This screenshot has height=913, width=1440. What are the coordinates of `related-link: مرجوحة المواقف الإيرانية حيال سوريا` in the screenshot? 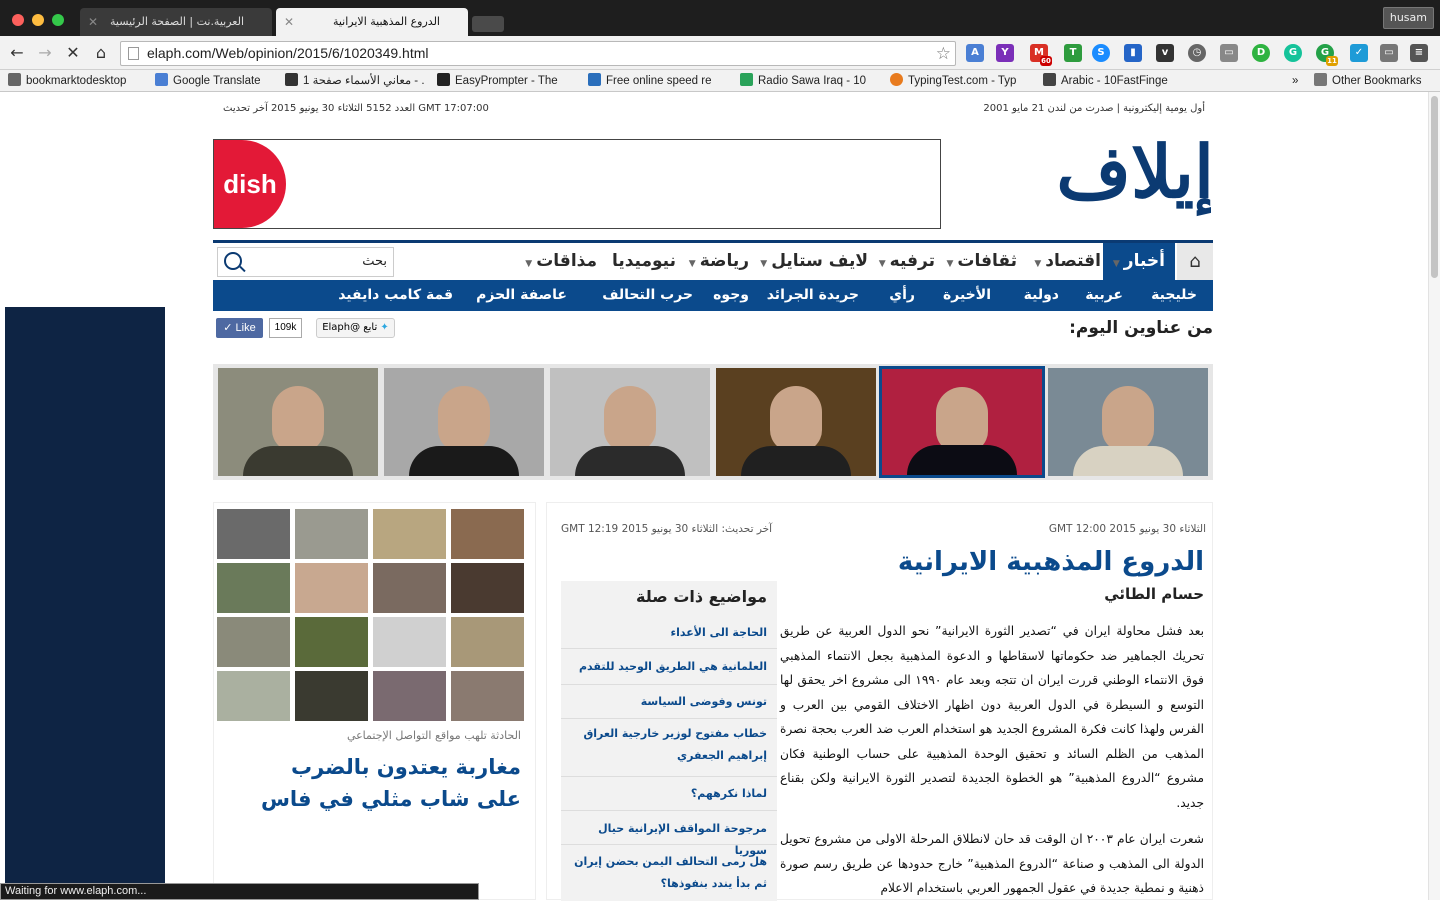 It's located at (669, 834).